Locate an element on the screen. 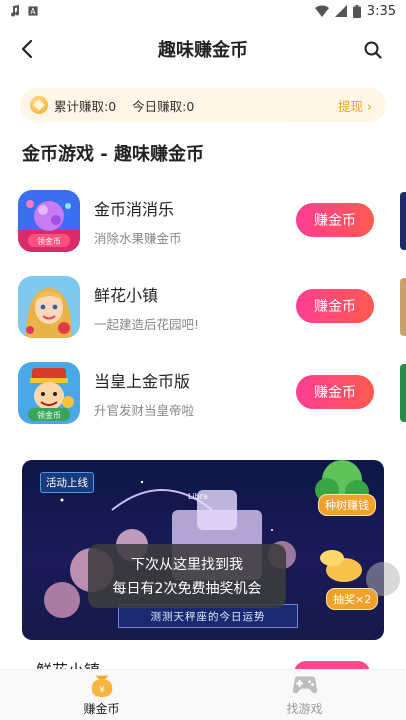 The height and width of the screenshot is (720, 406). game-desc: 升官发财当皇帝啦 is located at coordinates (144, 410).